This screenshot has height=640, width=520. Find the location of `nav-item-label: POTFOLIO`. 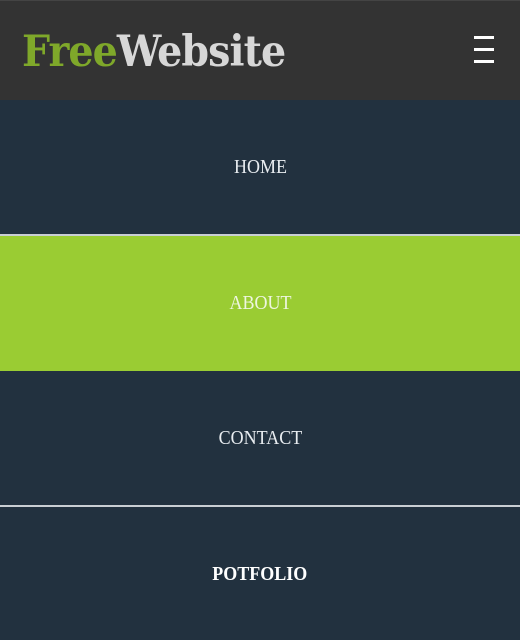

nav-item-label: POTFOLIO is located at coordinates (260, 574).